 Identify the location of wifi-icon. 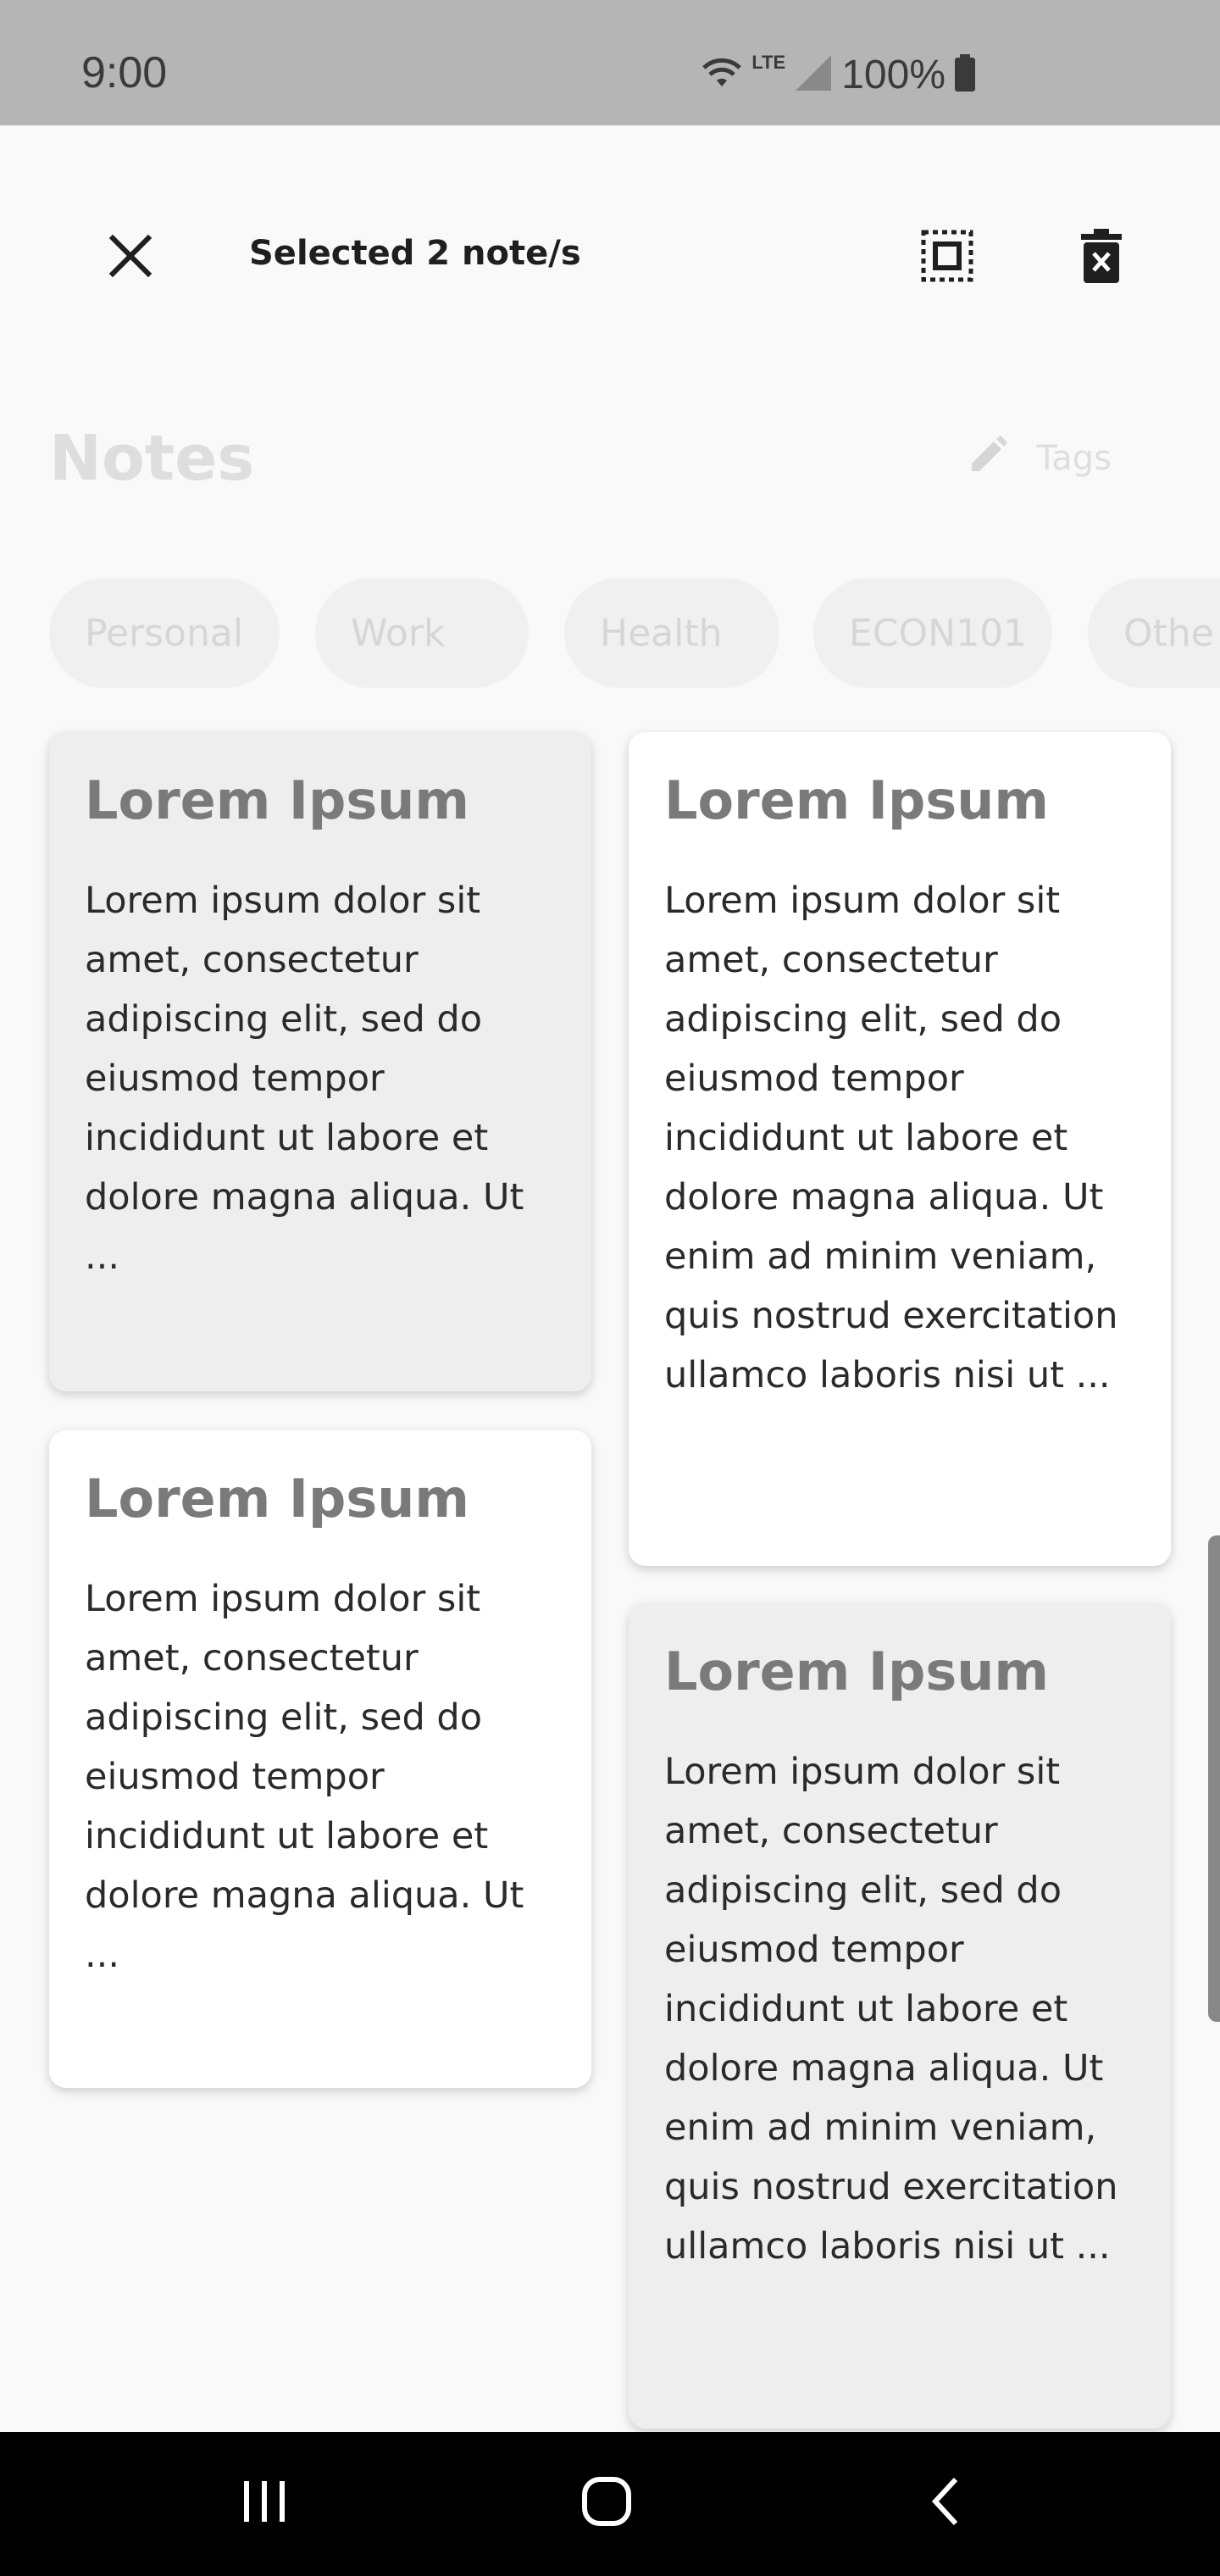
(722, 74).